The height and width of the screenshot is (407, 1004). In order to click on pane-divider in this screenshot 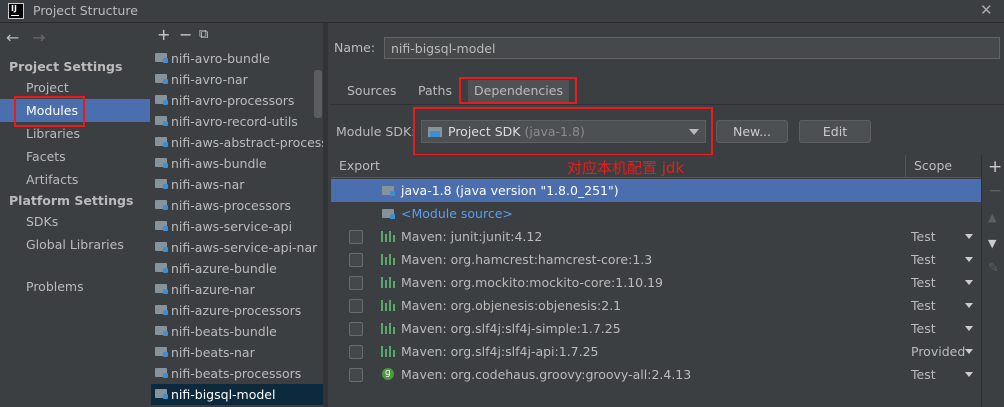, I will do `click(325, 215)`.